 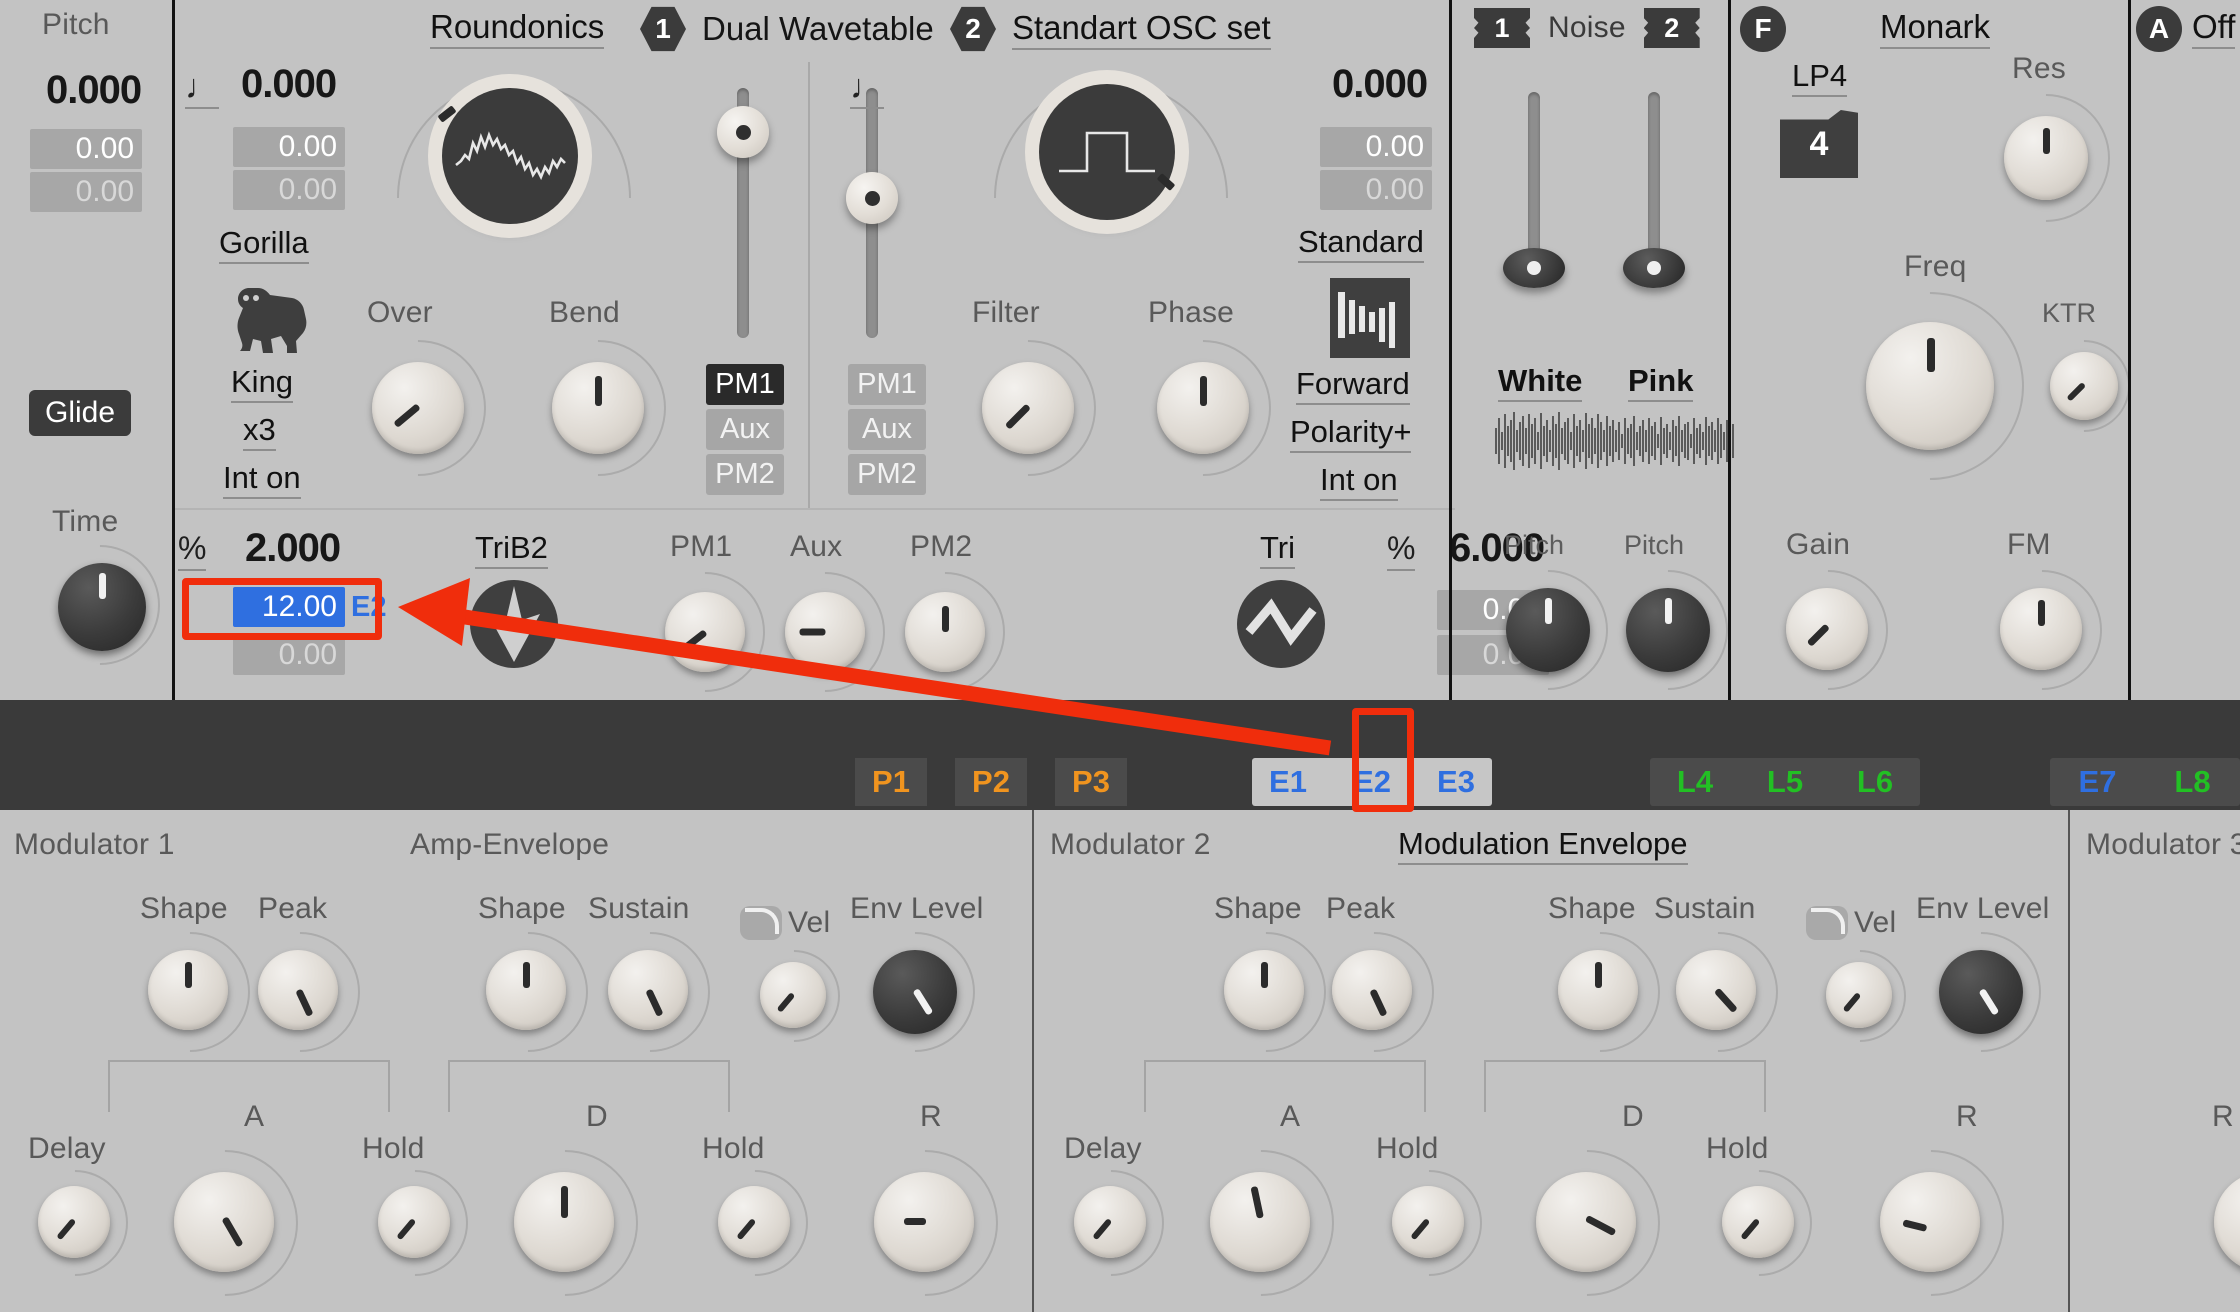 I want to click on m2-shape-a-label: Shape, so click(x=1258, y=908).